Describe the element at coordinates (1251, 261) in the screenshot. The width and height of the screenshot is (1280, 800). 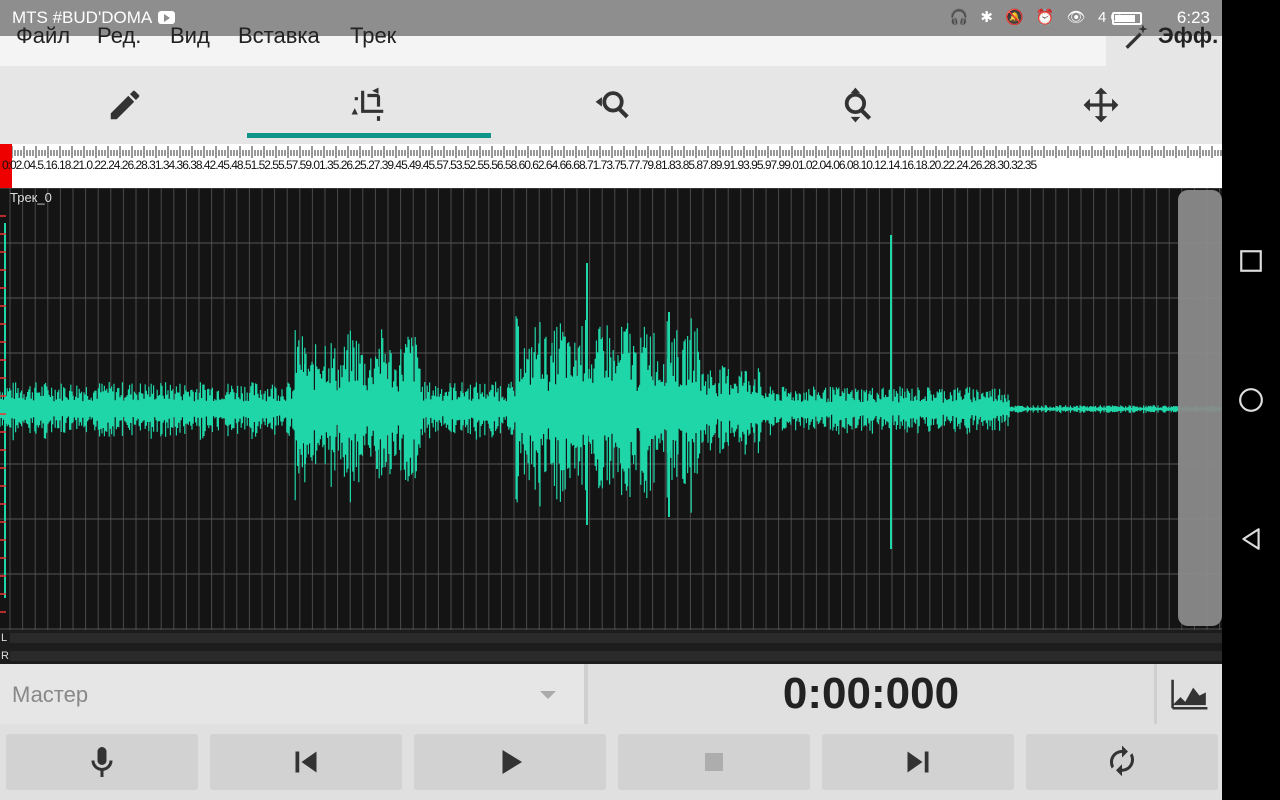
I see `recents-icon` at that location.